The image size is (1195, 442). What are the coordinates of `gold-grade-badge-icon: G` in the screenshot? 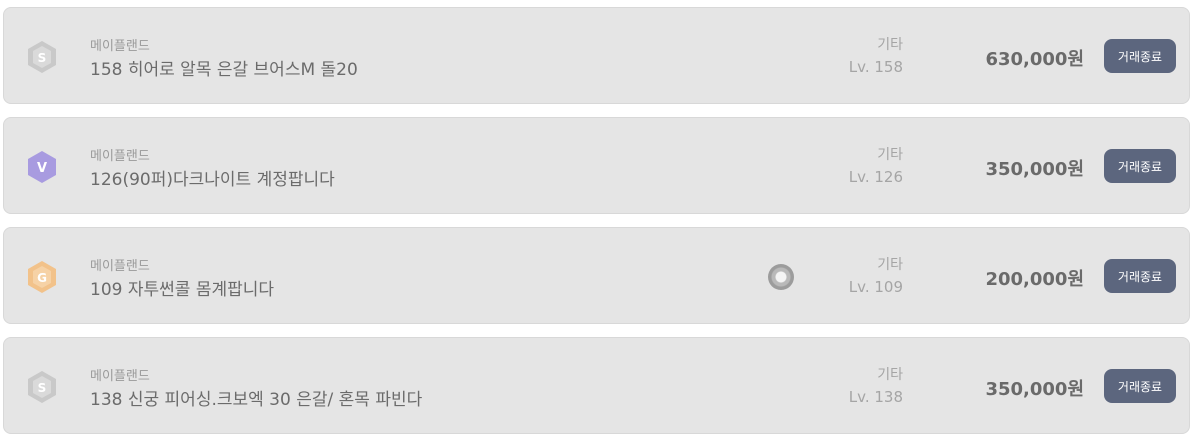 It's located at (42, 277).